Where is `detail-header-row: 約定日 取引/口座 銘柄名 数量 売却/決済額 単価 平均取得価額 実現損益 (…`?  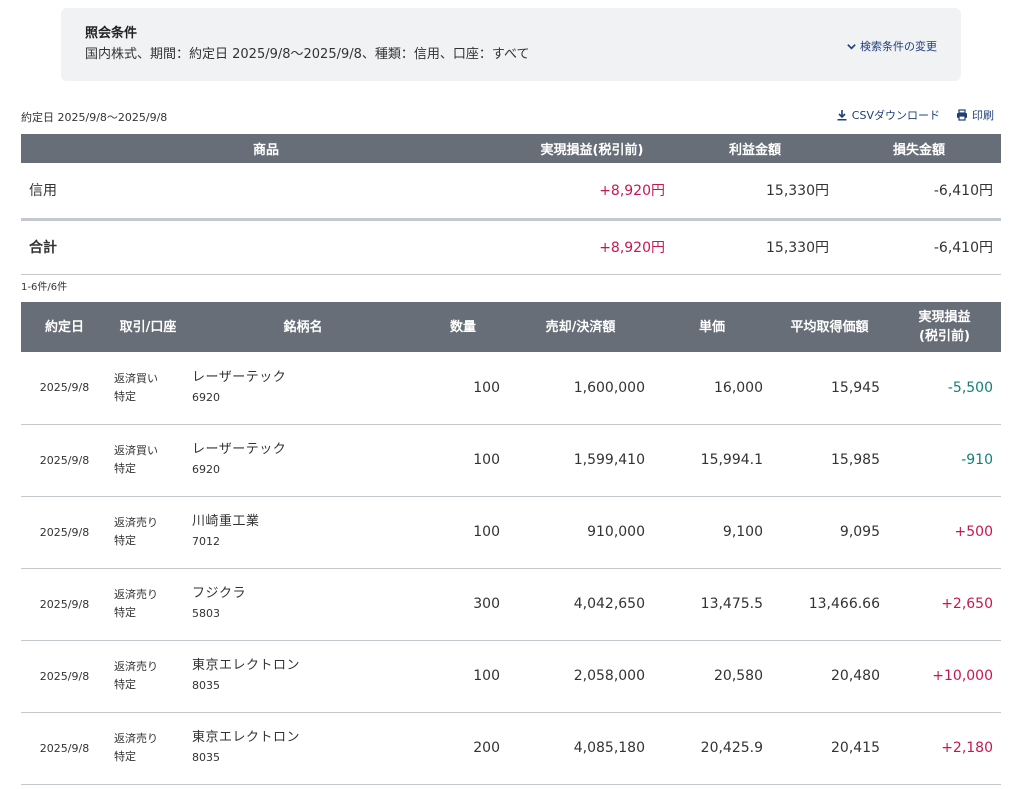 detail-header-row: 約定日 取引/口座 銘柄名 数量 売却/決済額 単価 平均取得価額 実現損益 (… is located at coordinates (511, 327).